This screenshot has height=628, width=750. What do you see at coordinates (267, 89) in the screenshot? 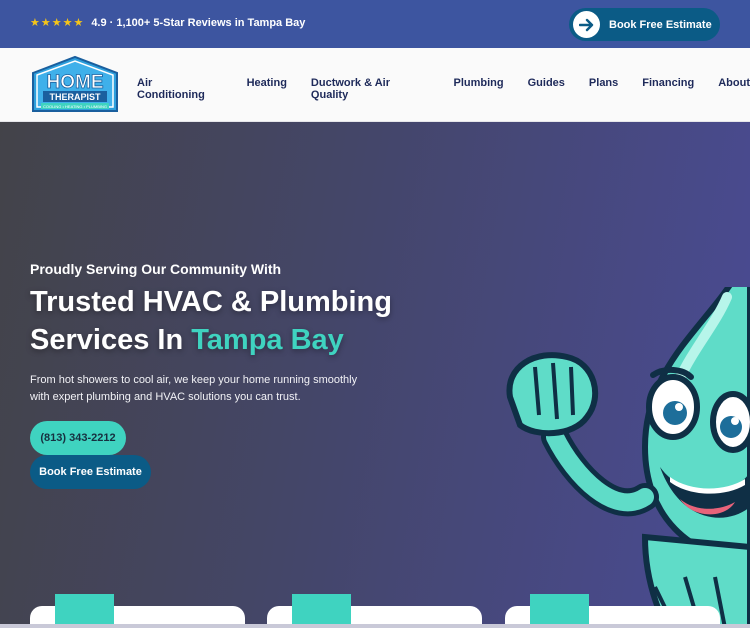
I see `nav-item-heating: Heating` at bounding box center [267, 89].